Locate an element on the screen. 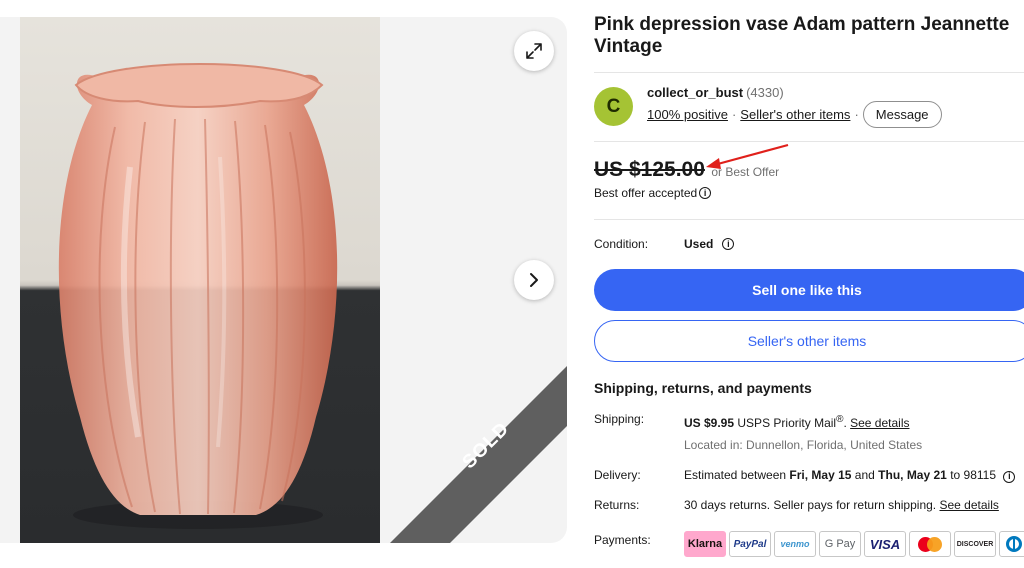 The height and width of the screenshot is (568, 1024). payment-methods: Klarna PayPal venmo G Pay VISA DISCOVER is located at coordinates (854, 544).